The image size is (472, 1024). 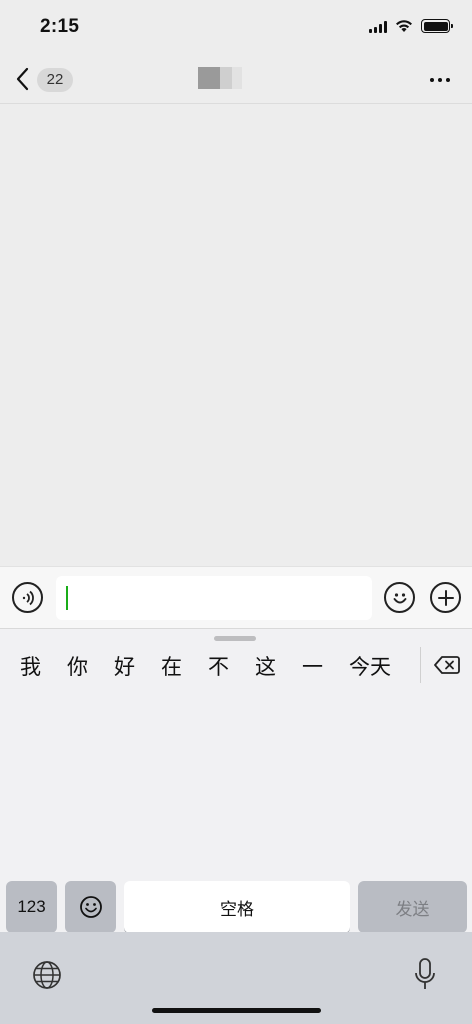 What do you see at coordinates (237, 907) in the screenshot?
I see `space-key: 空格` at bounding box center [237, 907].